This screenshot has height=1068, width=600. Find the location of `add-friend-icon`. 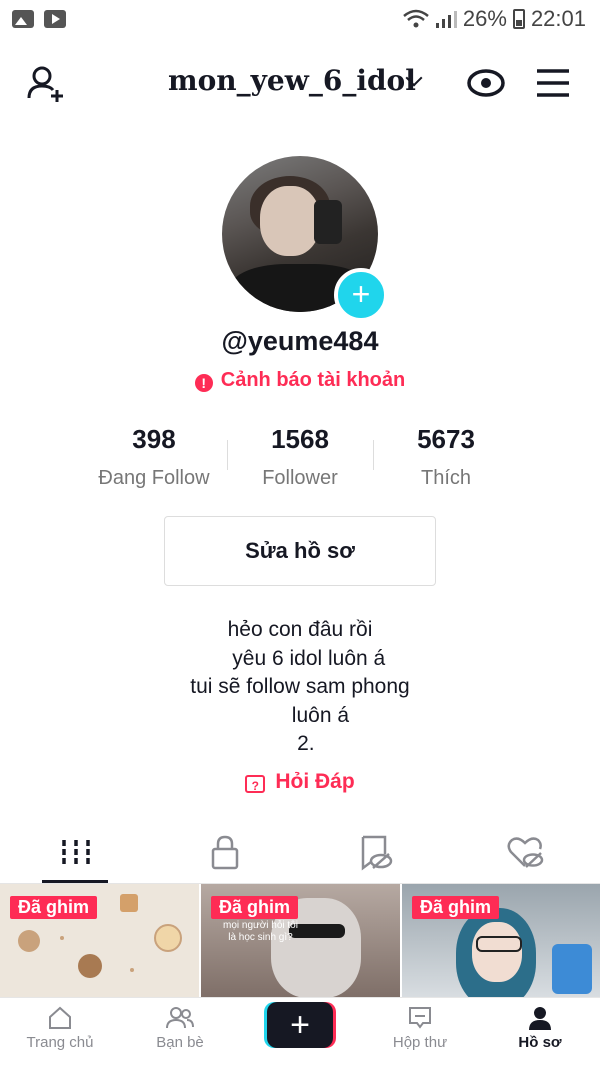

add-friend-icon is located at coordinates (47, 84).